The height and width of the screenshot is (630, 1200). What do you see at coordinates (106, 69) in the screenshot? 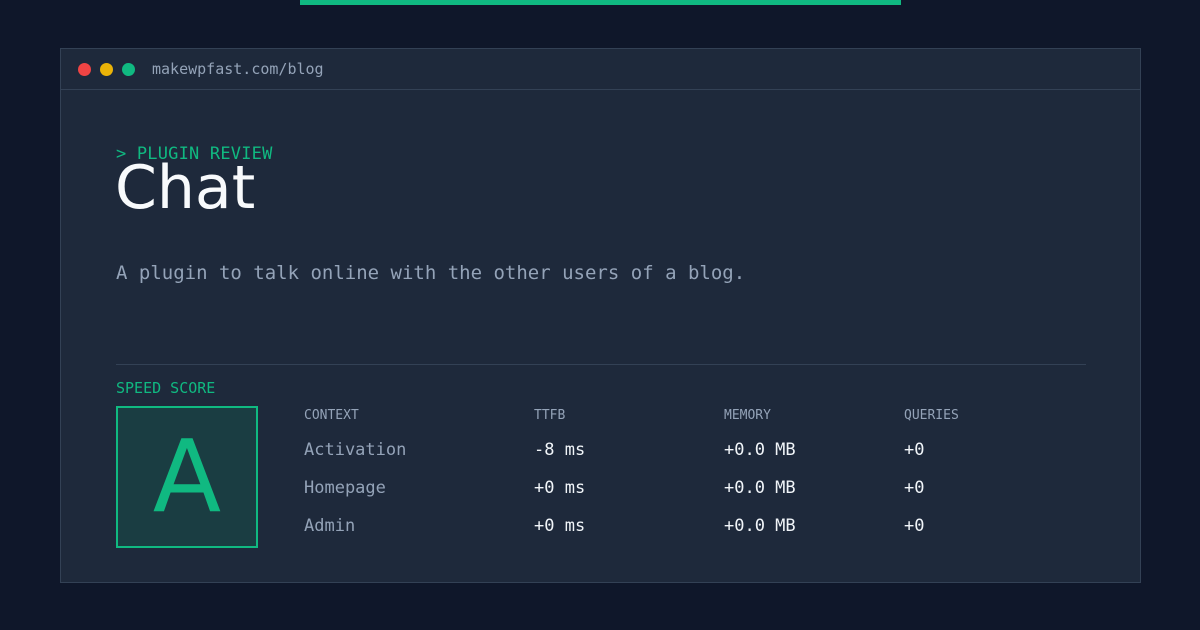
I see `minimize-dot-icon` at bounding box center [106, 69].